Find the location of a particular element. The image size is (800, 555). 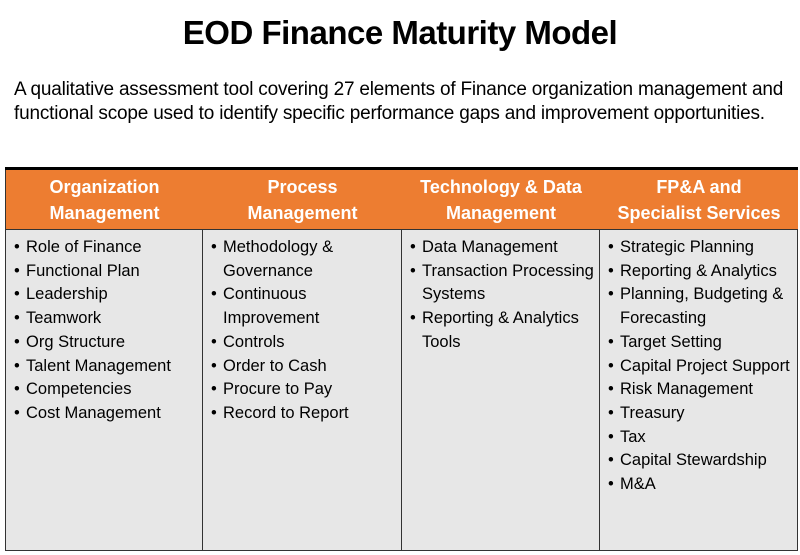

header-line: Process is located at coordinates (302, 186).